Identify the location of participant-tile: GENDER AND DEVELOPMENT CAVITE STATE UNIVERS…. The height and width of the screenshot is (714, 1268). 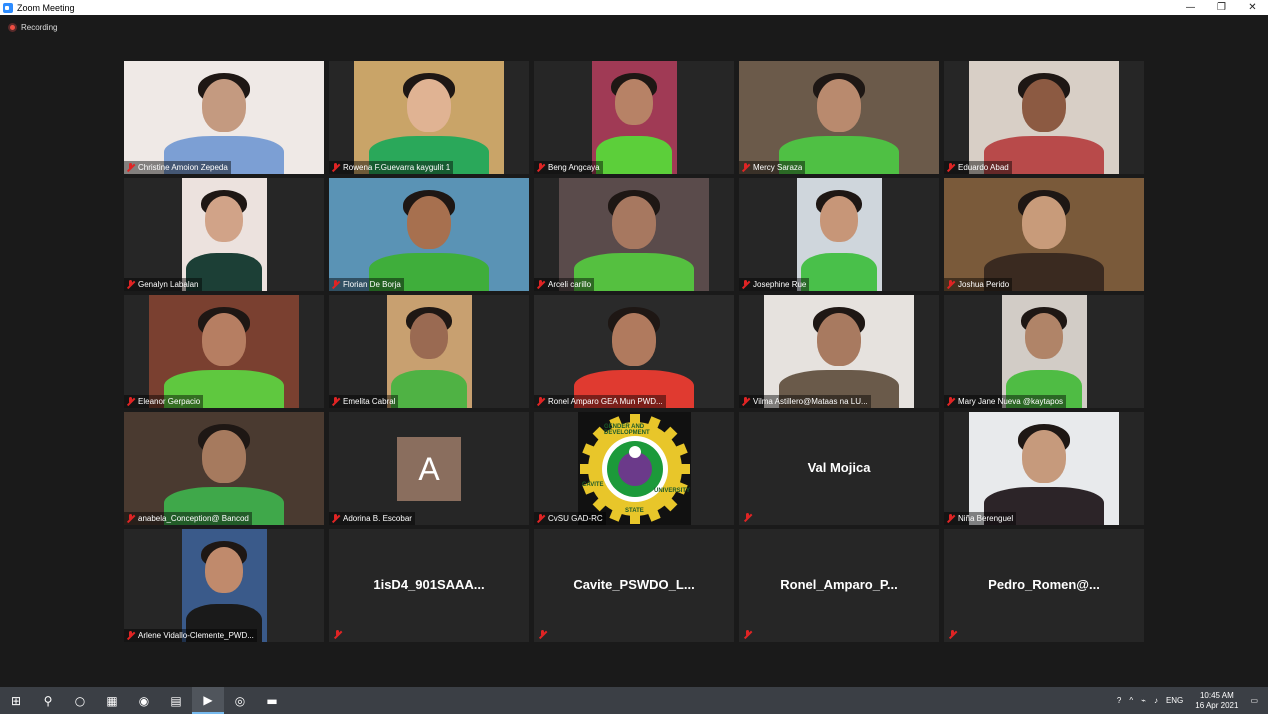
(634, 468).